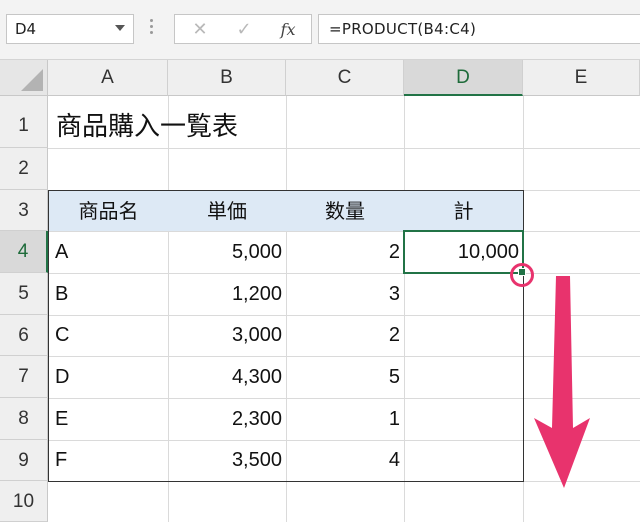 The image size is (640, 522). What do you see at coordinates (227, 460) in the screenshot?
I see `cell-b9: 3,500` at bounding box center [227, 460].